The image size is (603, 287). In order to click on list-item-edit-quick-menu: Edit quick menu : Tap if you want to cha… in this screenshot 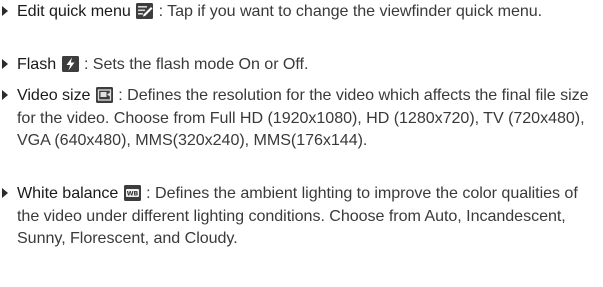, I will do `click(300, 11)`.